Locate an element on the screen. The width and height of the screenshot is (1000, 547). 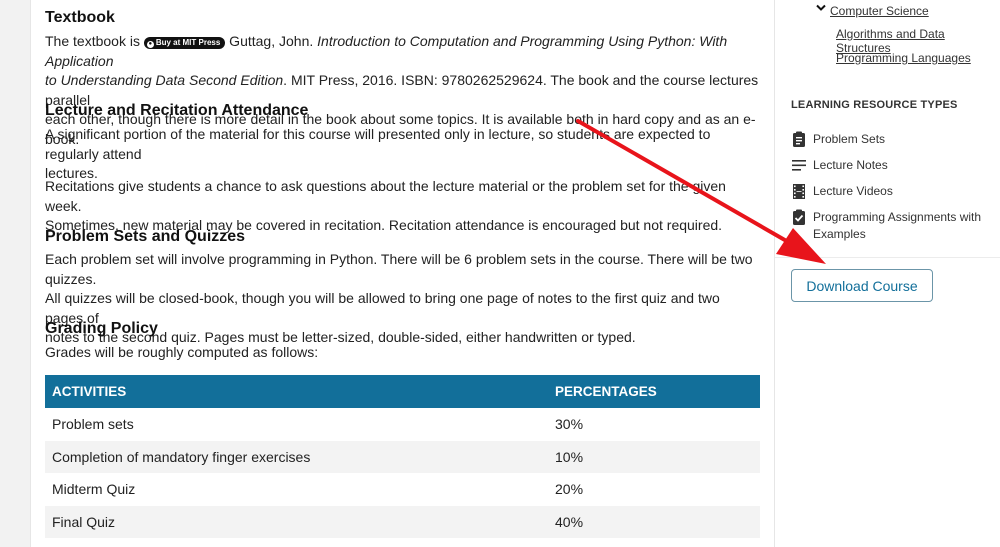
download-course-button: Download Course is located at coordinates (862, 285).